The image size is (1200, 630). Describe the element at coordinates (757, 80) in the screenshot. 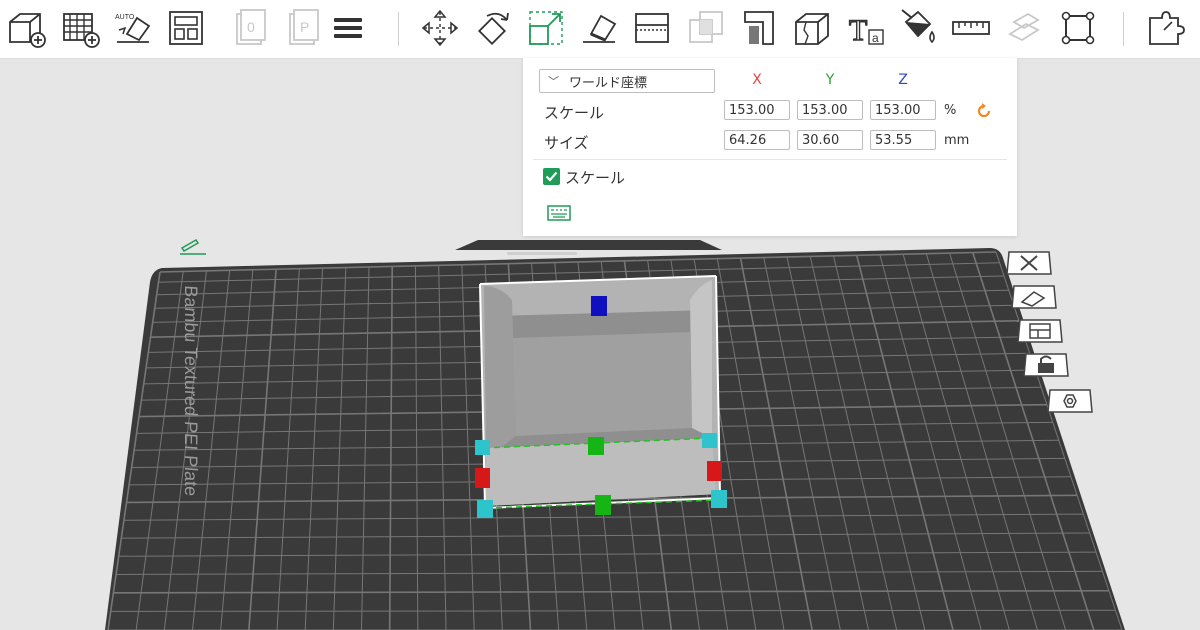

I see `axis-x-header: X` at that location.